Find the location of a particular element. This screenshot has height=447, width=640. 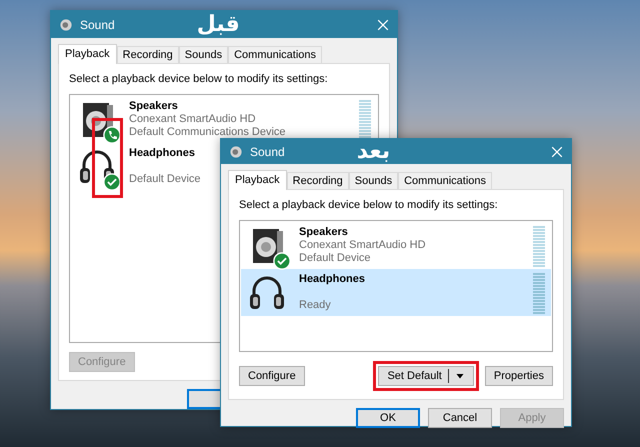

button: OK is located at coordinates (388, 418).